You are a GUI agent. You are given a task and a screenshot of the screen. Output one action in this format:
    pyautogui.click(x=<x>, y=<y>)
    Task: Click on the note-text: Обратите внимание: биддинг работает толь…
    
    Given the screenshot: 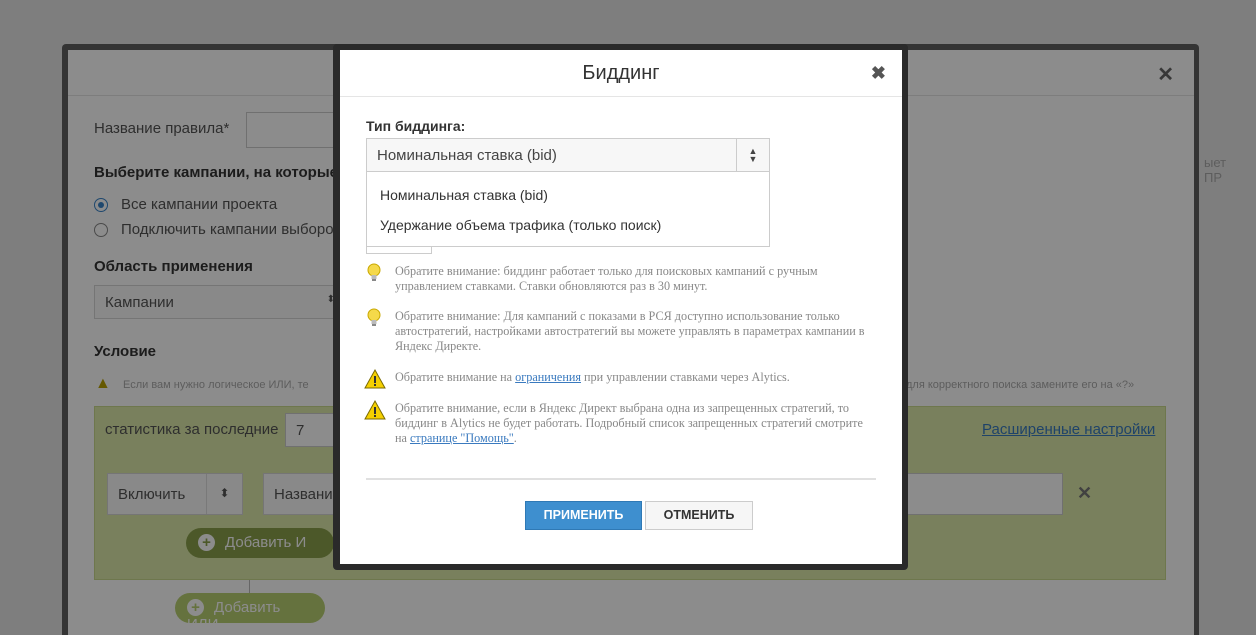 What is the action you would take?
    pyautogui.click(x=606, y=278)
    